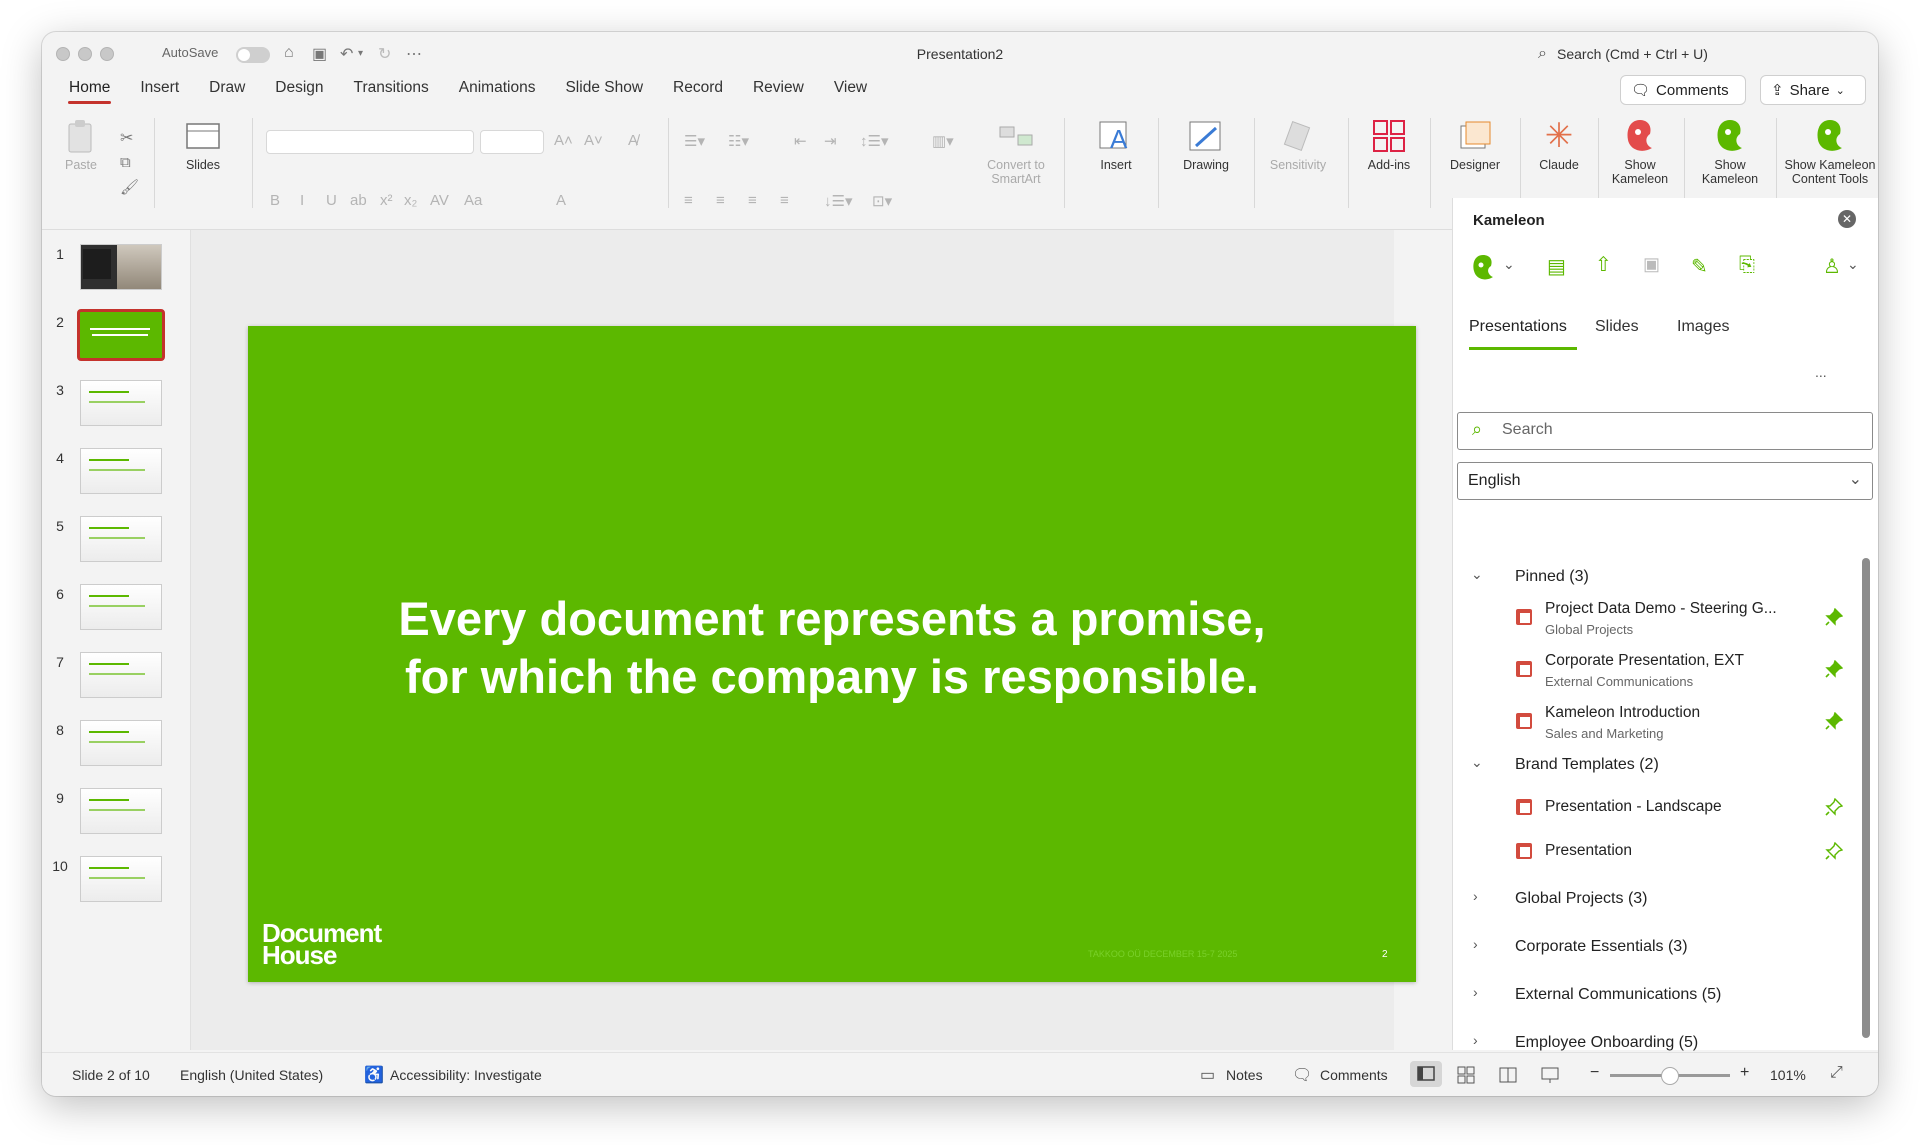  I want to click on insert-button: A Insert, so click(1116, 143).